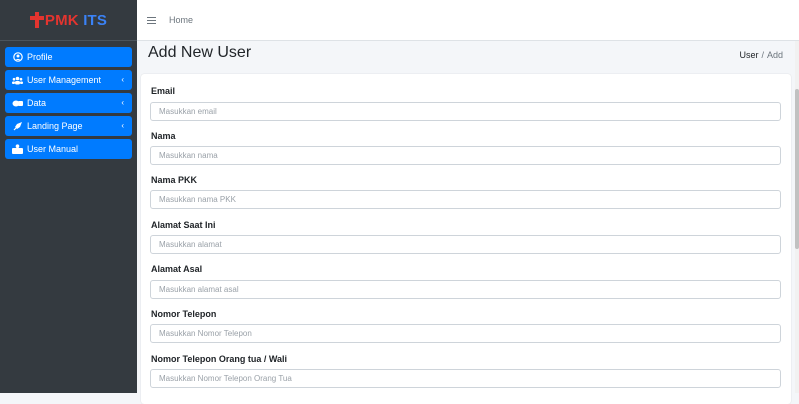 The height and width of the screenshot is (404, 799). Describe the element at coordinates (183, 225) in the screenshot. I see `alamat-saat-ini-label: Alamat Saat Ini` at that location.